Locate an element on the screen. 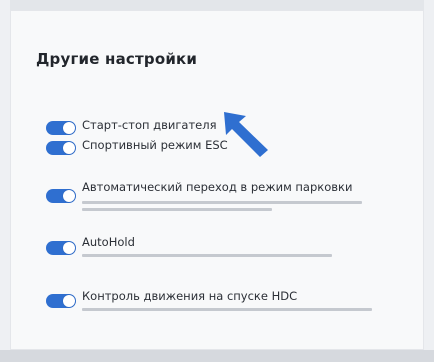 The width and height of the screenshot is (434, 362). auto-park-toggle is located at coordinates (61, 196).